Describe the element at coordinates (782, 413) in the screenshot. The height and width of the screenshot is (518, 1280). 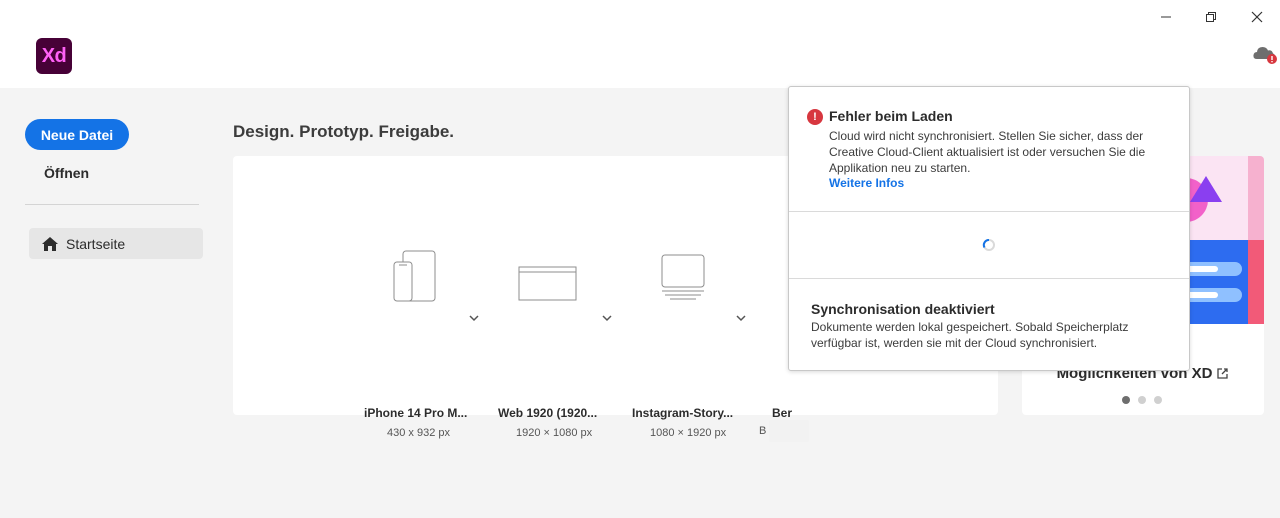
I see `preset-name: Ber` at that location.